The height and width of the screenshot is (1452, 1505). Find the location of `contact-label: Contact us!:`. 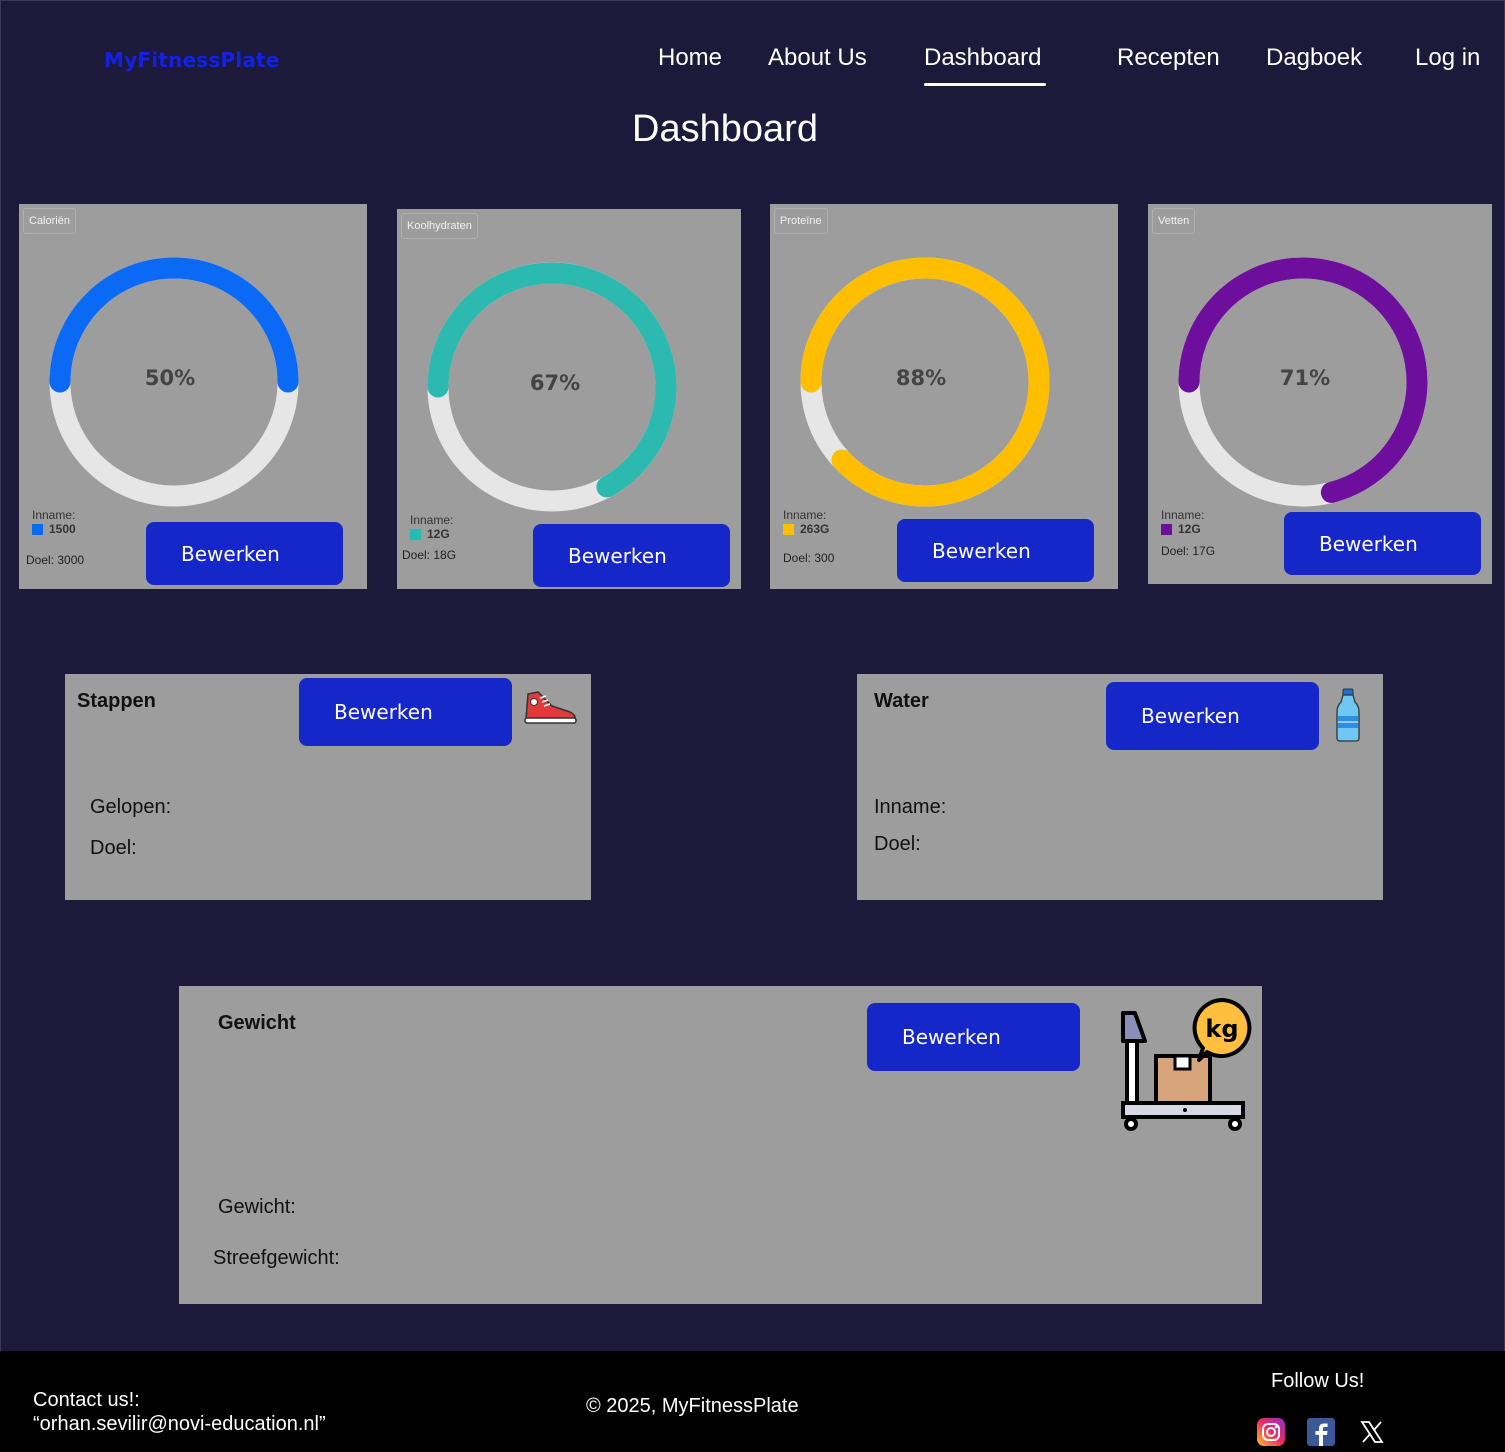

contact-label: Contact us!: is located at coordinates (86, 1400).